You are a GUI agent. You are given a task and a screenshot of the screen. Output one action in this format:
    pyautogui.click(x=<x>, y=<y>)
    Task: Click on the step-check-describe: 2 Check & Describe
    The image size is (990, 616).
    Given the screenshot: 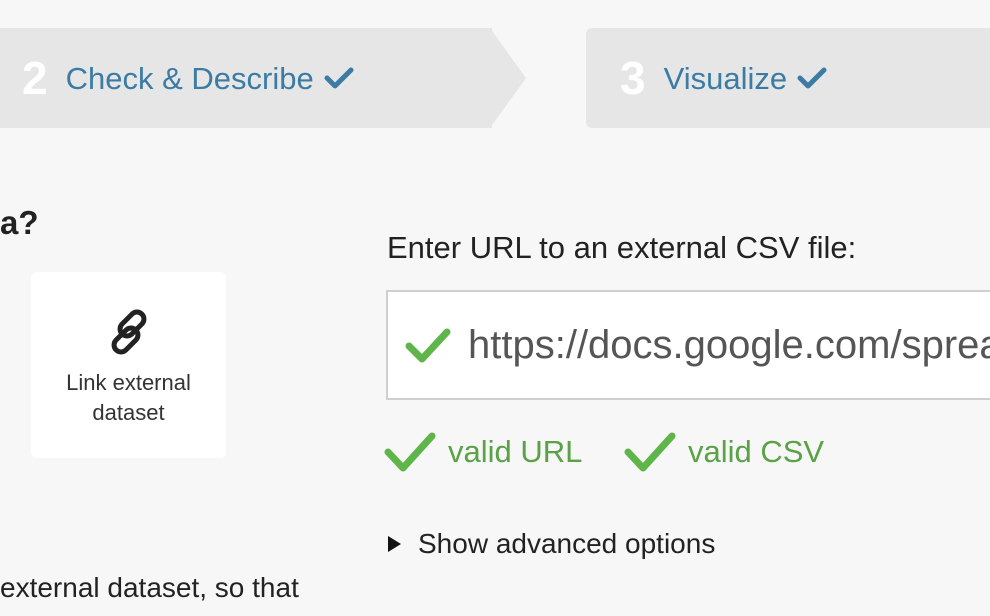 What is the action you would take?
    pyautogui.click(x=246, y=78)
    